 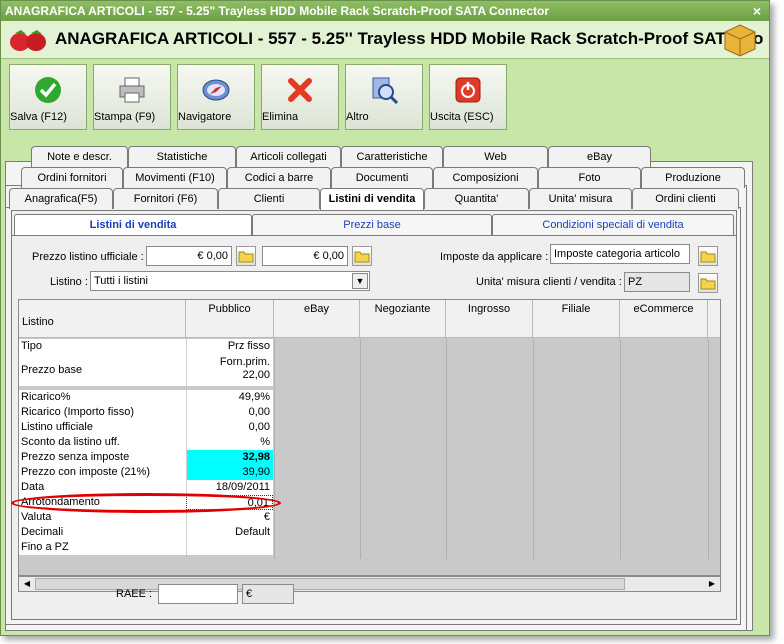 What do you see at coordinates (182, 156) in the screenshot?
I see `tab-statistics: Statistiche` at bounding box center [182, 156].